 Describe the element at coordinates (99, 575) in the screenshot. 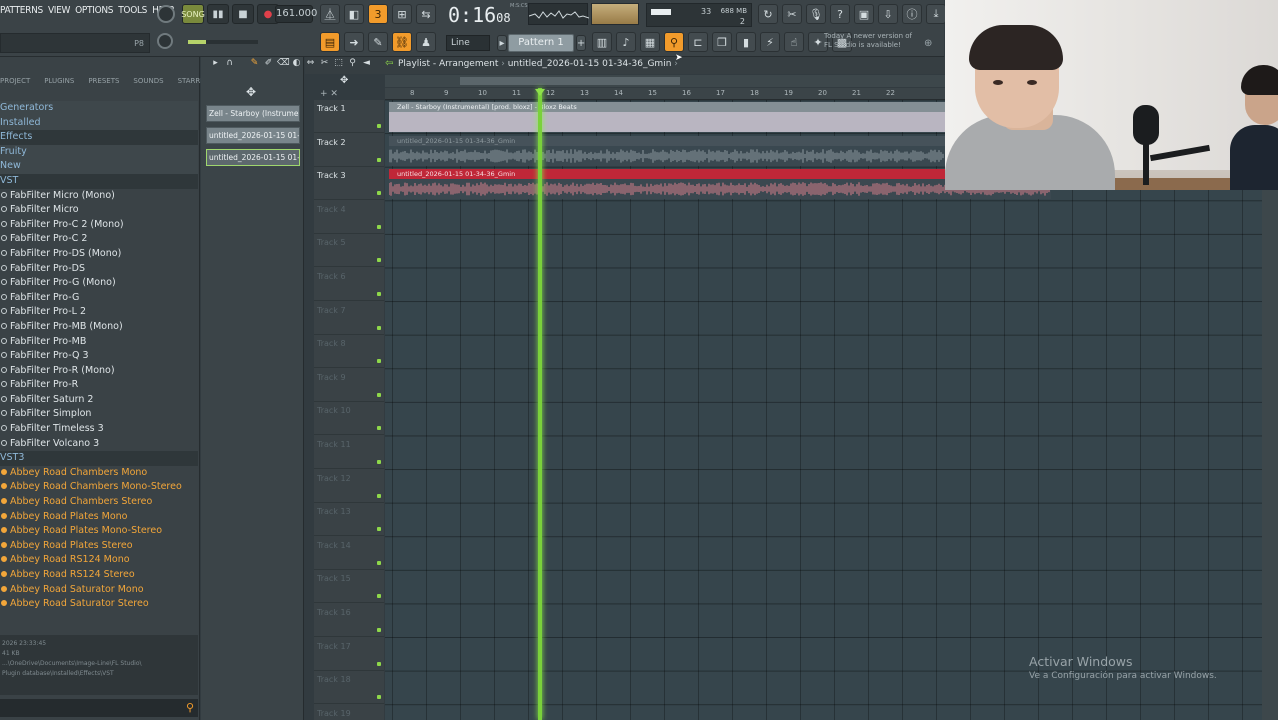

I see `browser-plugin-item: Abbey Road RS124 Stereo` at that location.